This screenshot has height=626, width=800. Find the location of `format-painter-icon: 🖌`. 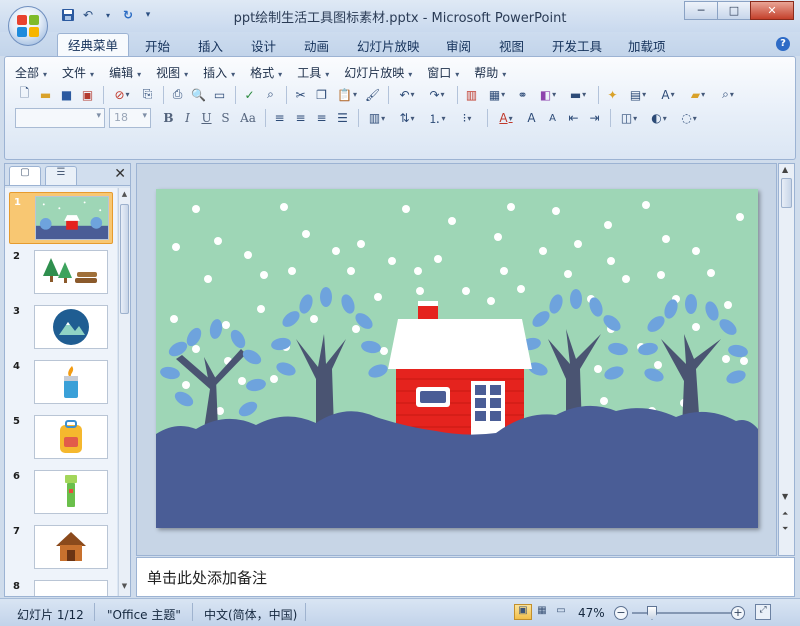

format-painter-icon: 🖌 is located at coordinates (372, 94).